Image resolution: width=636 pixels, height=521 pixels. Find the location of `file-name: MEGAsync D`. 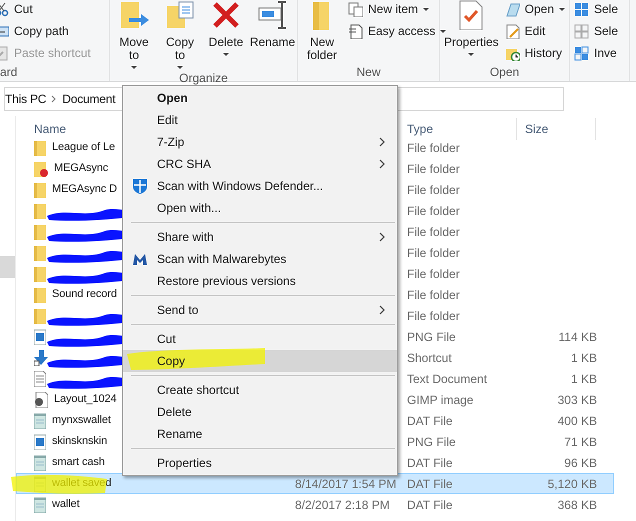

file-name: MEGAsync D is located at coordinates (85, 190).